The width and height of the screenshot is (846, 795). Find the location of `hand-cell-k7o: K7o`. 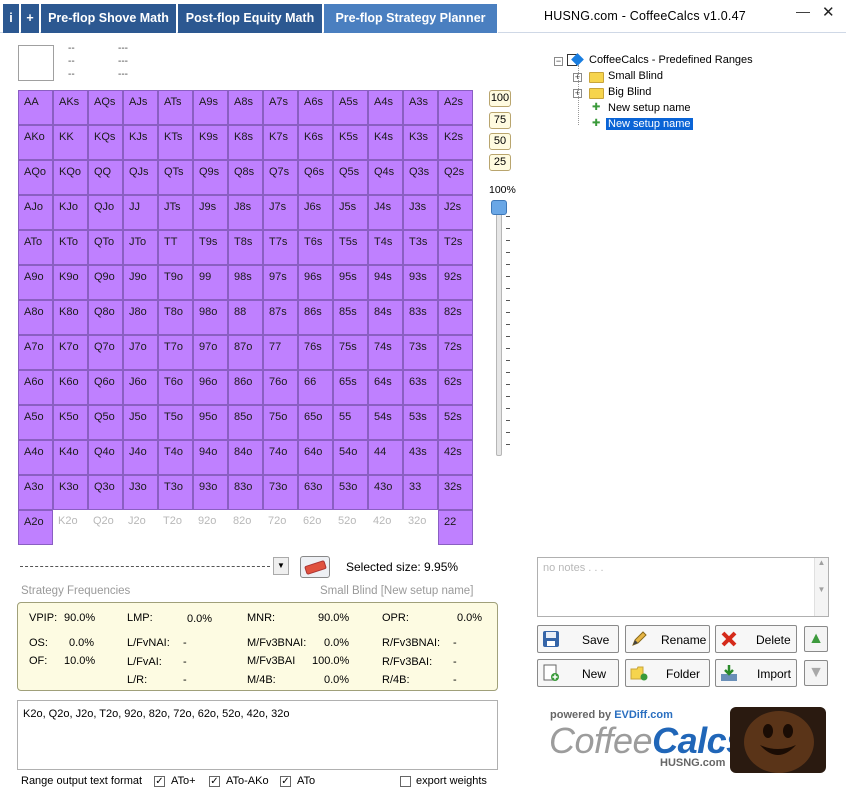

hand-cell-k7o: K7o is located at coordinates (70, 352).